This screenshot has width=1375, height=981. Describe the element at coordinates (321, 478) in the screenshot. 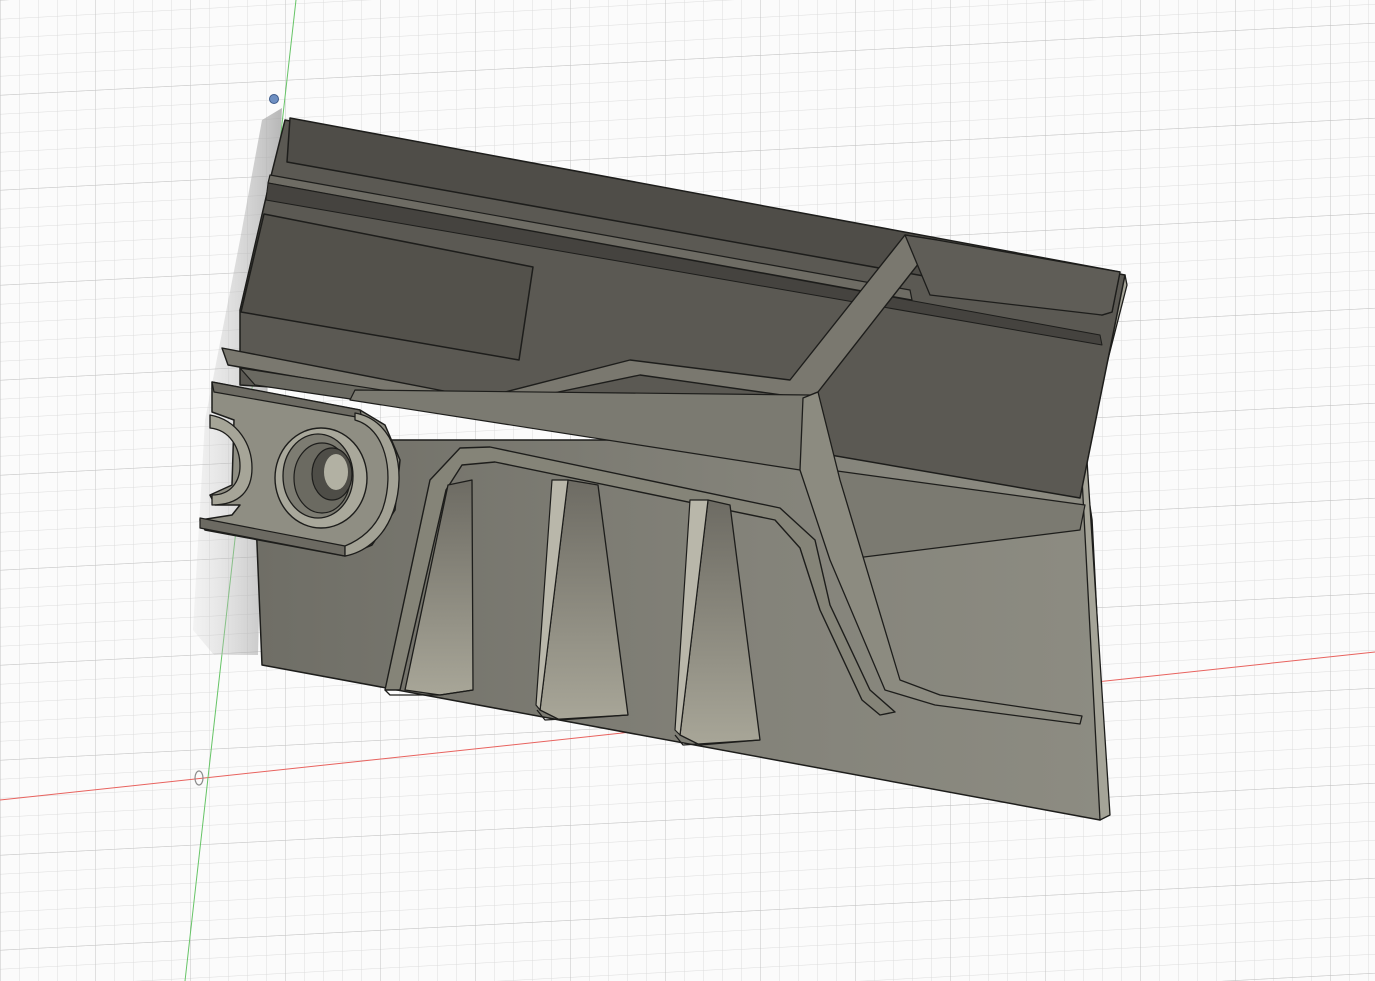

I see `mount-bushing` at that location.